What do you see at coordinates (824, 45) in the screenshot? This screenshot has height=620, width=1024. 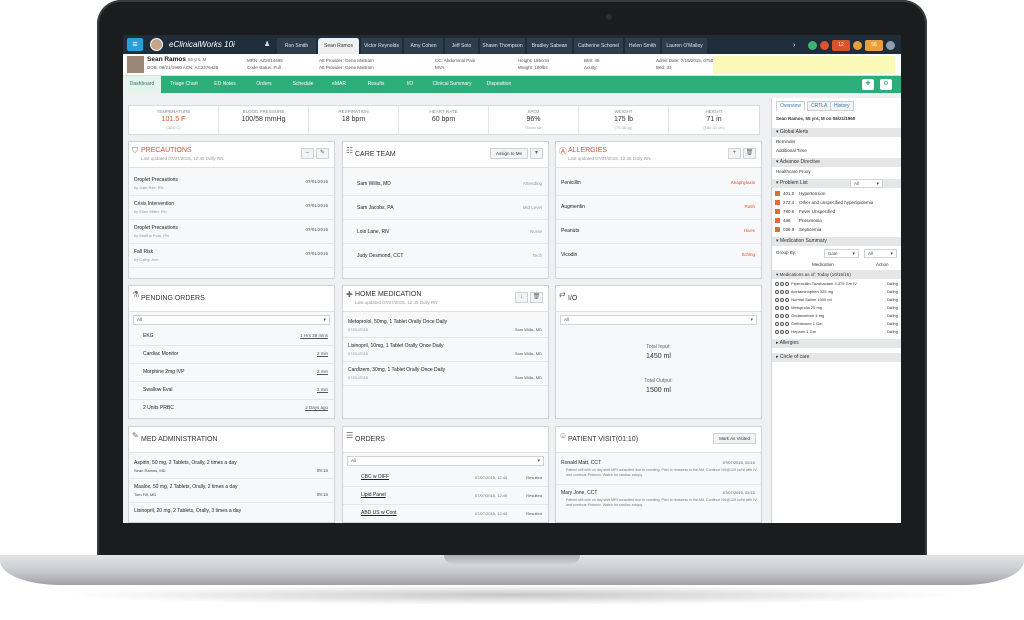 I see `alert-icon` at bounding box center [824, 45].